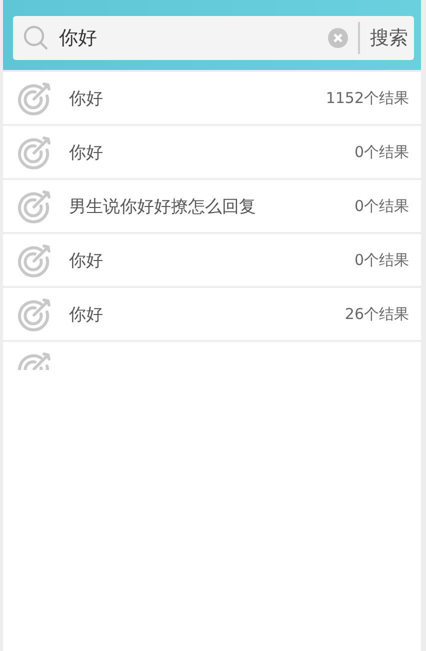  I want to click on result-row: 男生说你好好撩怎么回复 0个结果, so click(212, 206).